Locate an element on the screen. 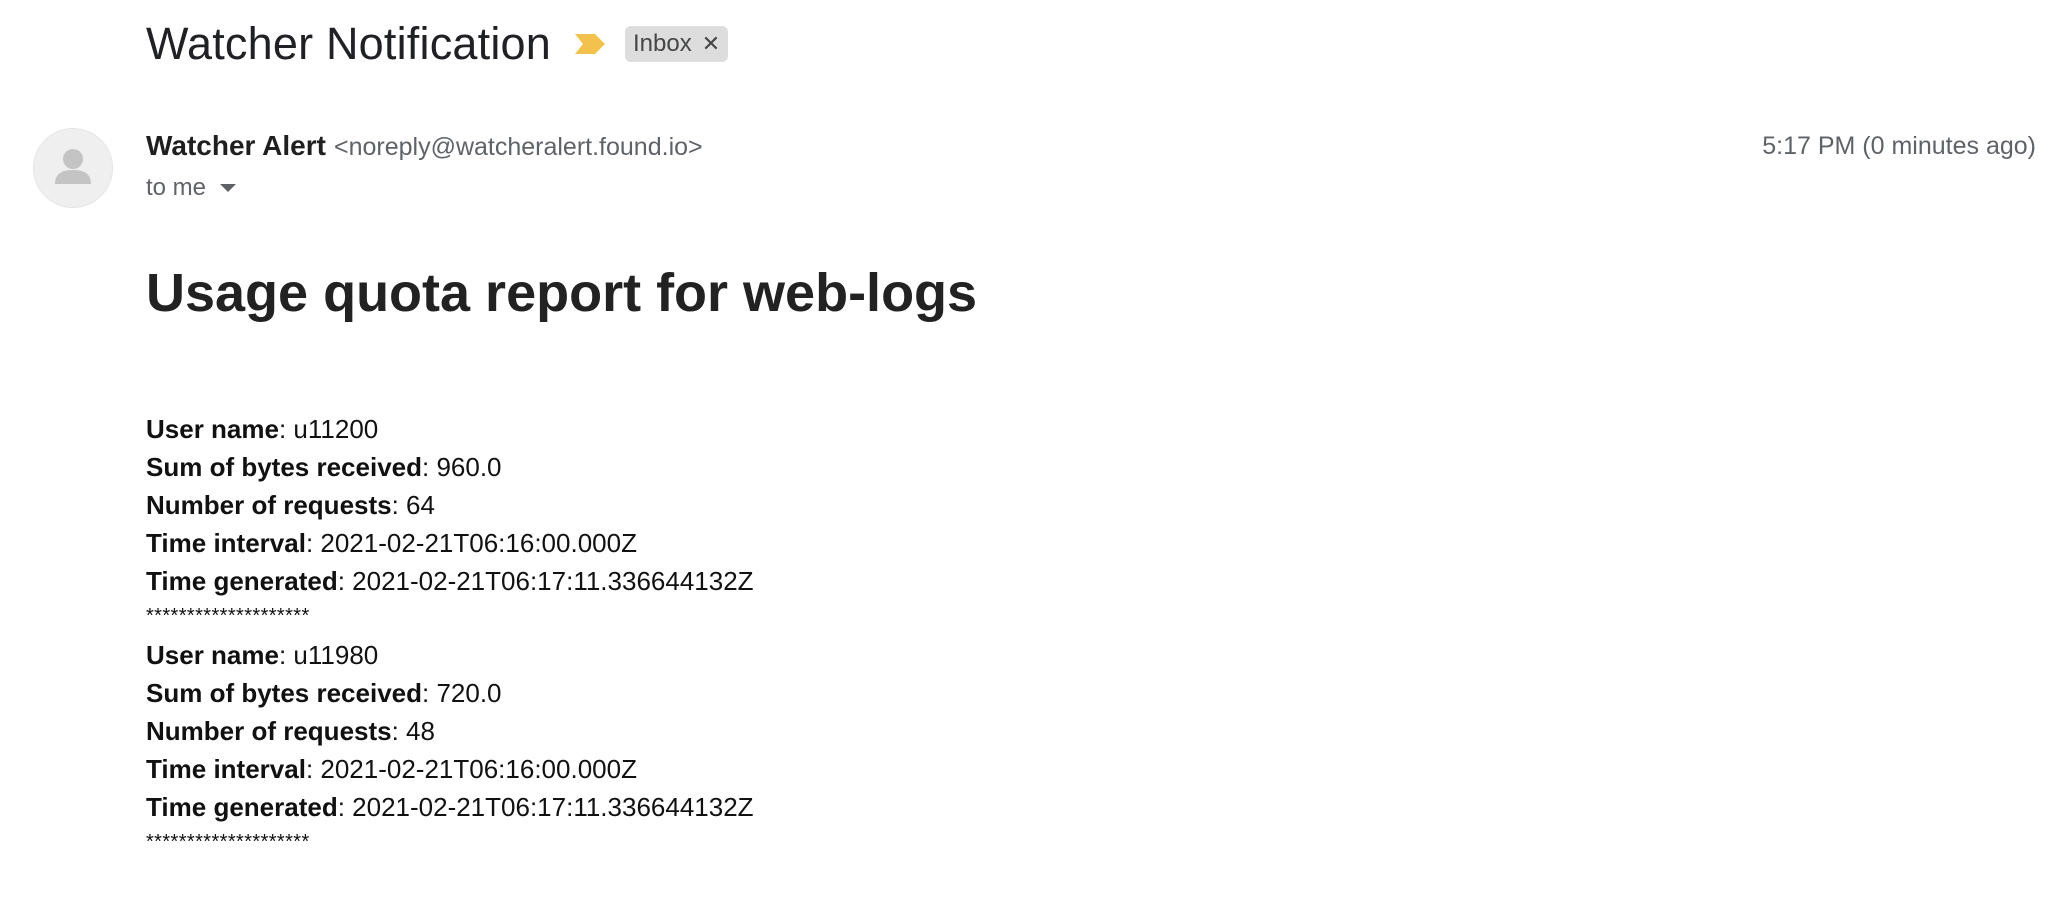 The height and width of the screenshot is (900, 2066). email-timestamp: 5:17 PM (0 minutes ago) is located at coordinates (1899, 146).